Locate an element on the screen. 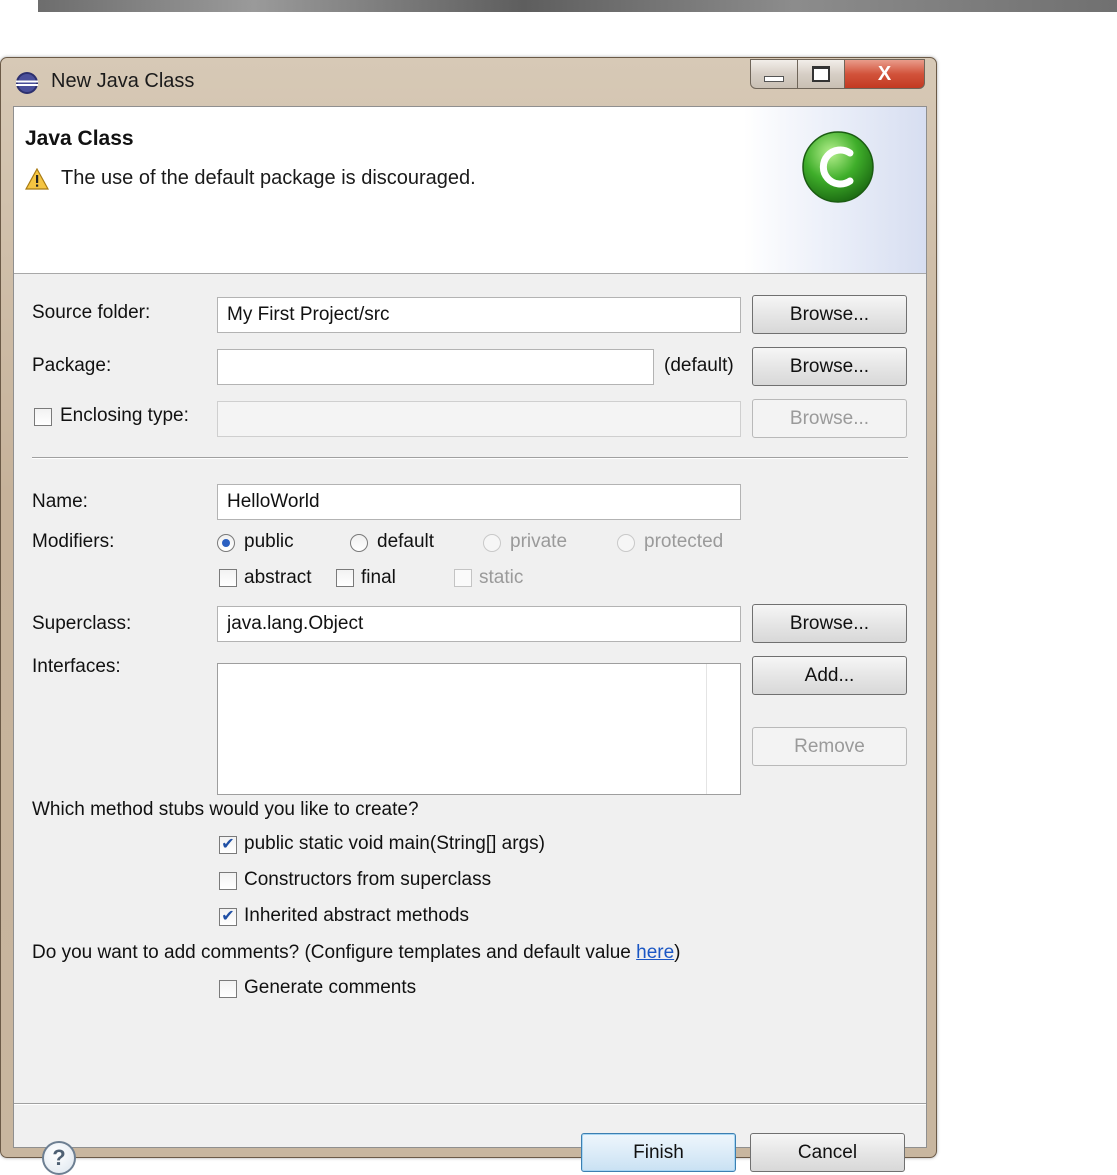 This screenshot has height=1175, width=1117. modifier-protected-radio is located at coordinates (626, 543).